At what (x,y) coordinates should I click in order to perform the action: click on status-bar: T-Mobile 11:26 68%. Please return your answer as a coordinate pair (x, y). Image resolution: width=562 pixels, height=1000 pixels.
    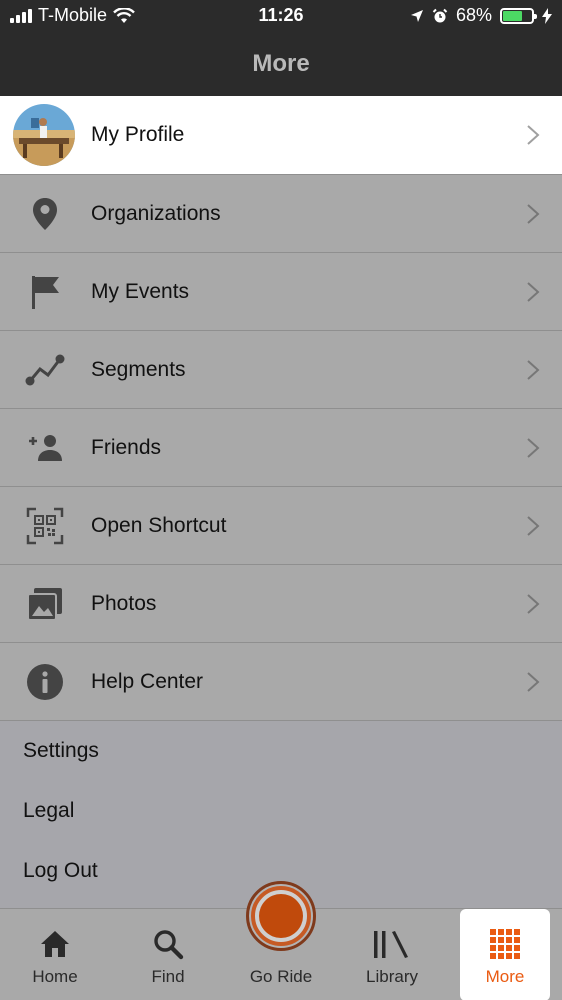
    Looking at the image, I should click on (281, 16).